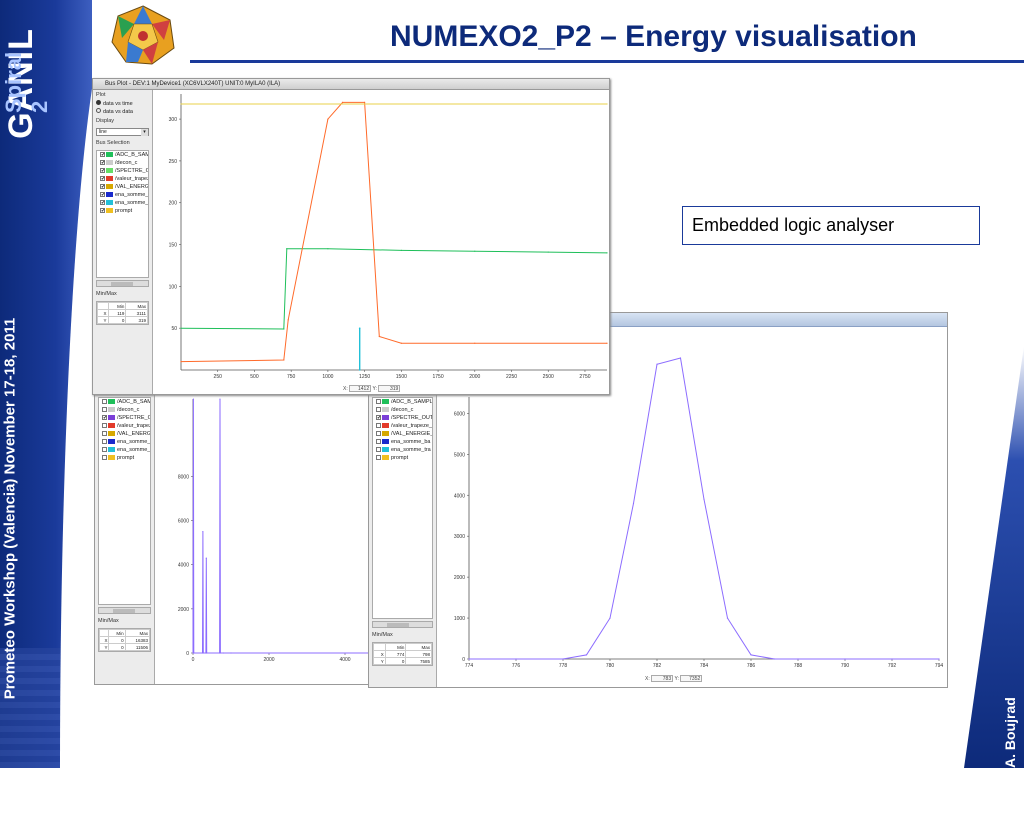 Image resolution: width=1024 pixels, height=829 pixels. I want to click on bus-item: ✔/ADC_B_SAMPLE, so click(122, 155).